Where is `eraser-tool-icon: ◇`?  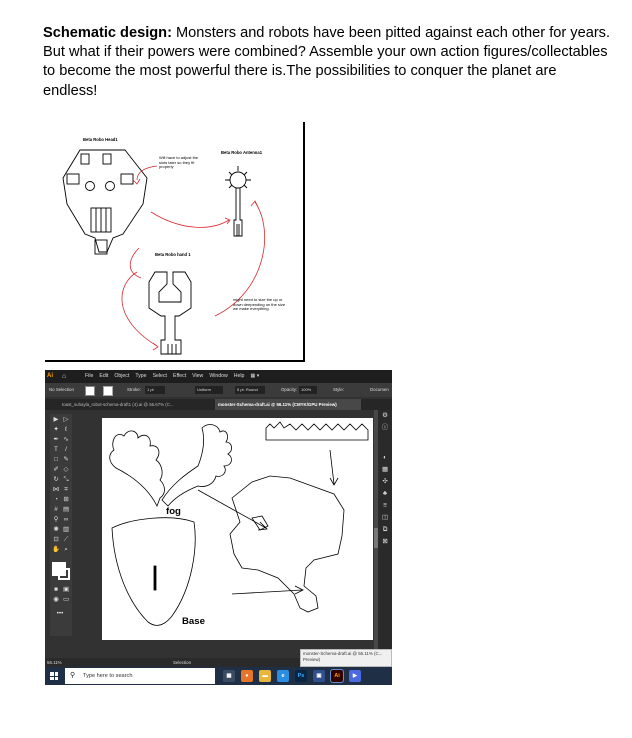 eraser-tool-icon: ◇ is located at coordinates (66, 470).